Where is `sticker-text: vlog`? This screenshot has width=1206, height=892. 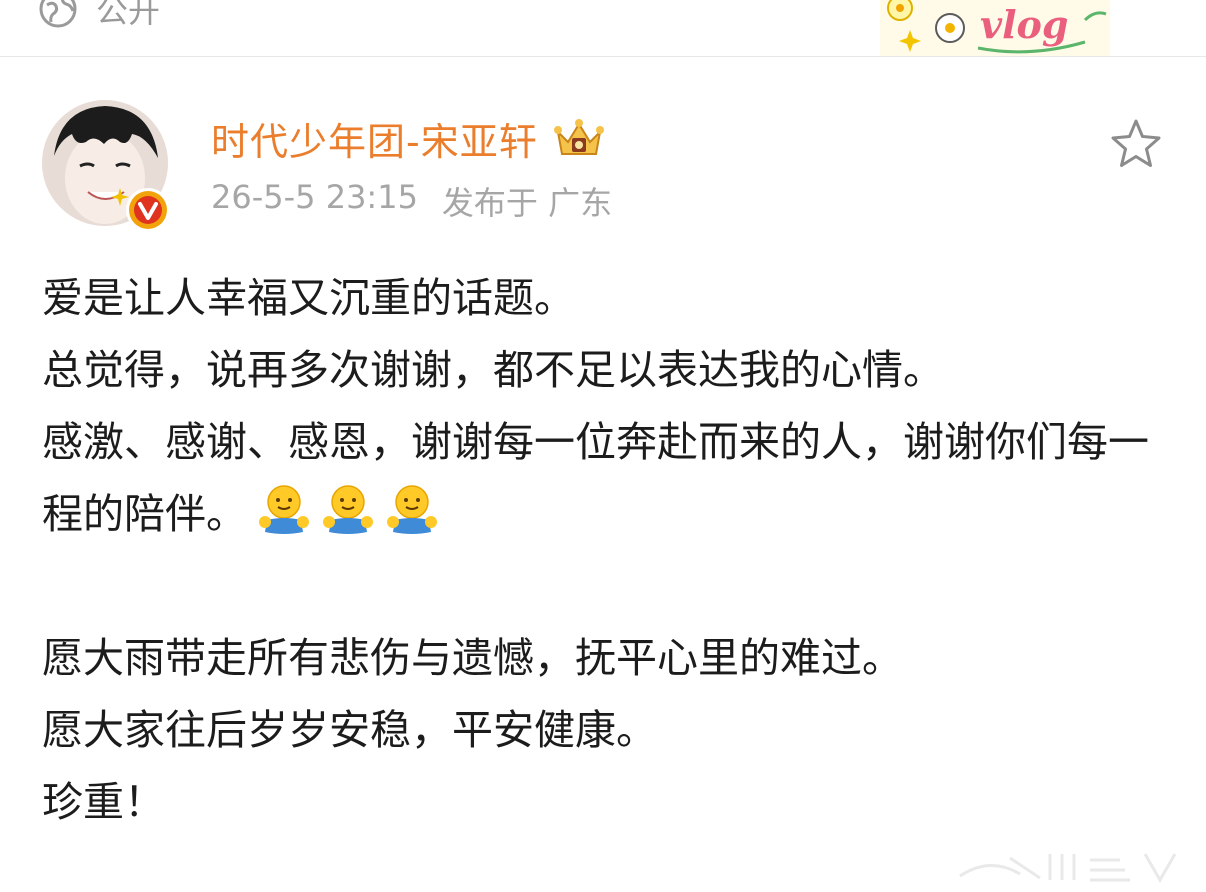
sticker-text: vlog is located at coordinates (1024, 24).